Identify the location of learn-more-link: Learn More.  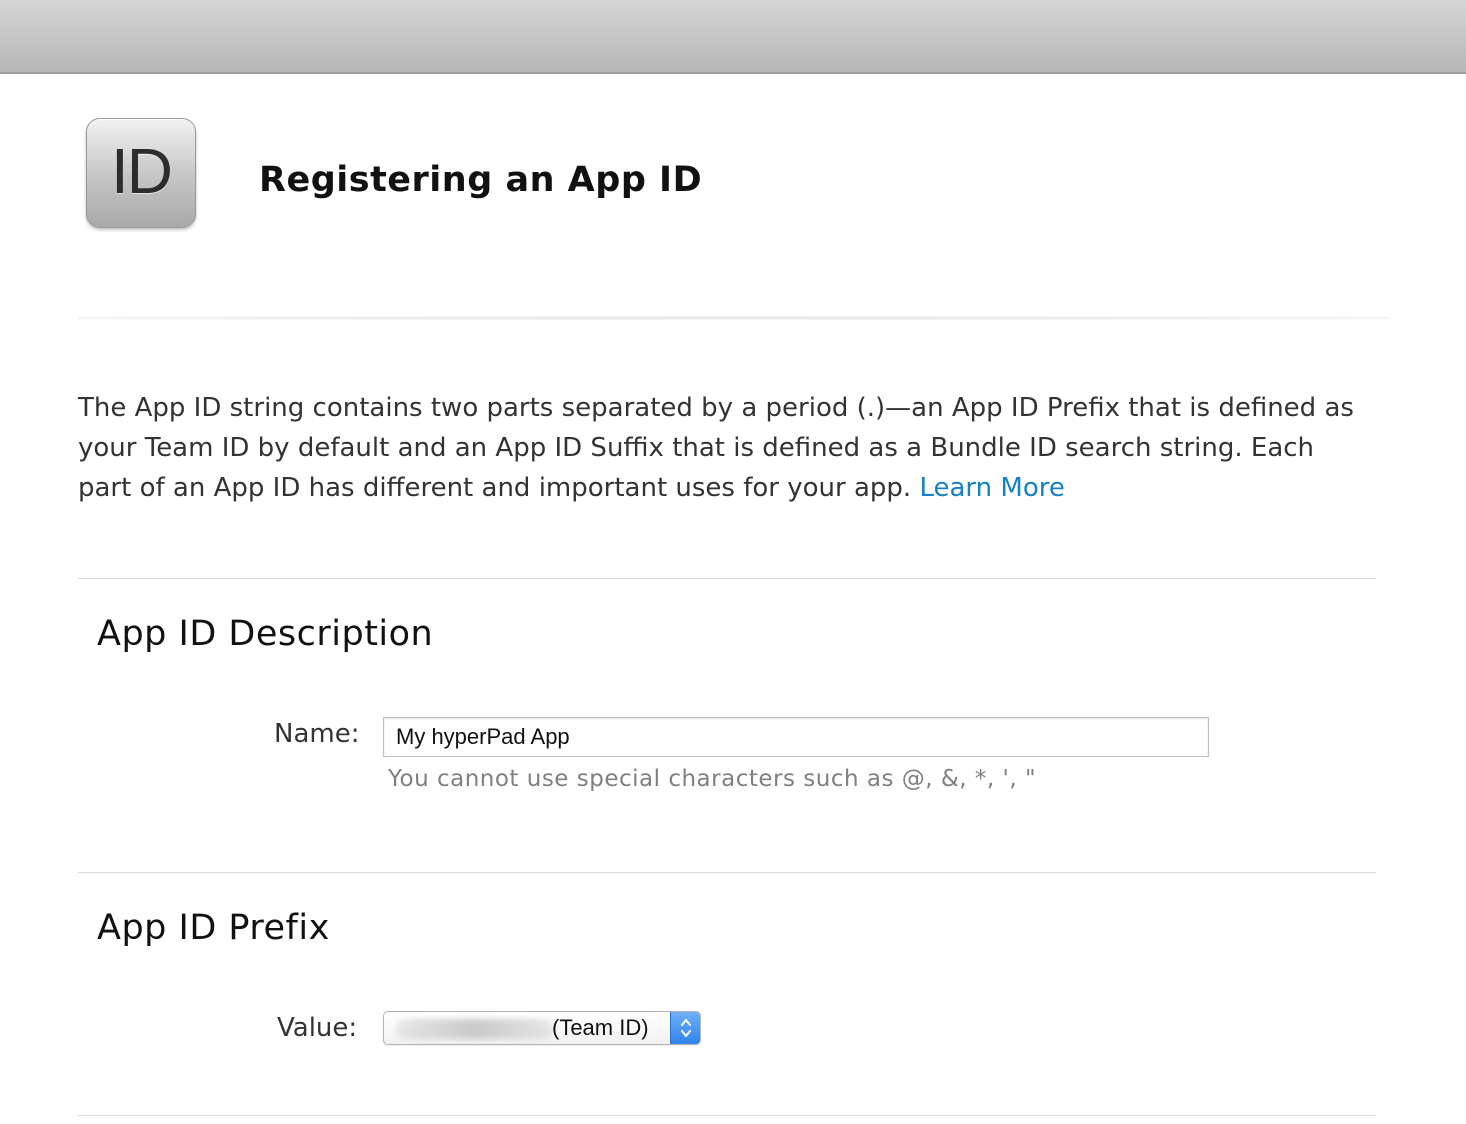
(991, 488).